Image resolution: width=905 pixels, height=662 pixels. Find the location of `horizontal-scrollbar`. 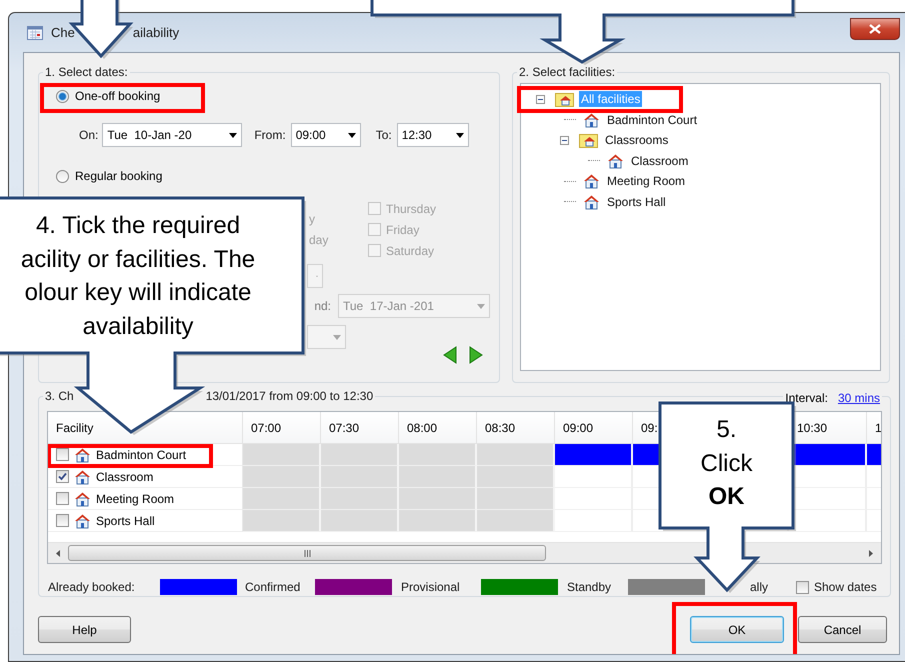

horizontal-scrollbar is located at coordinates (464, 552).